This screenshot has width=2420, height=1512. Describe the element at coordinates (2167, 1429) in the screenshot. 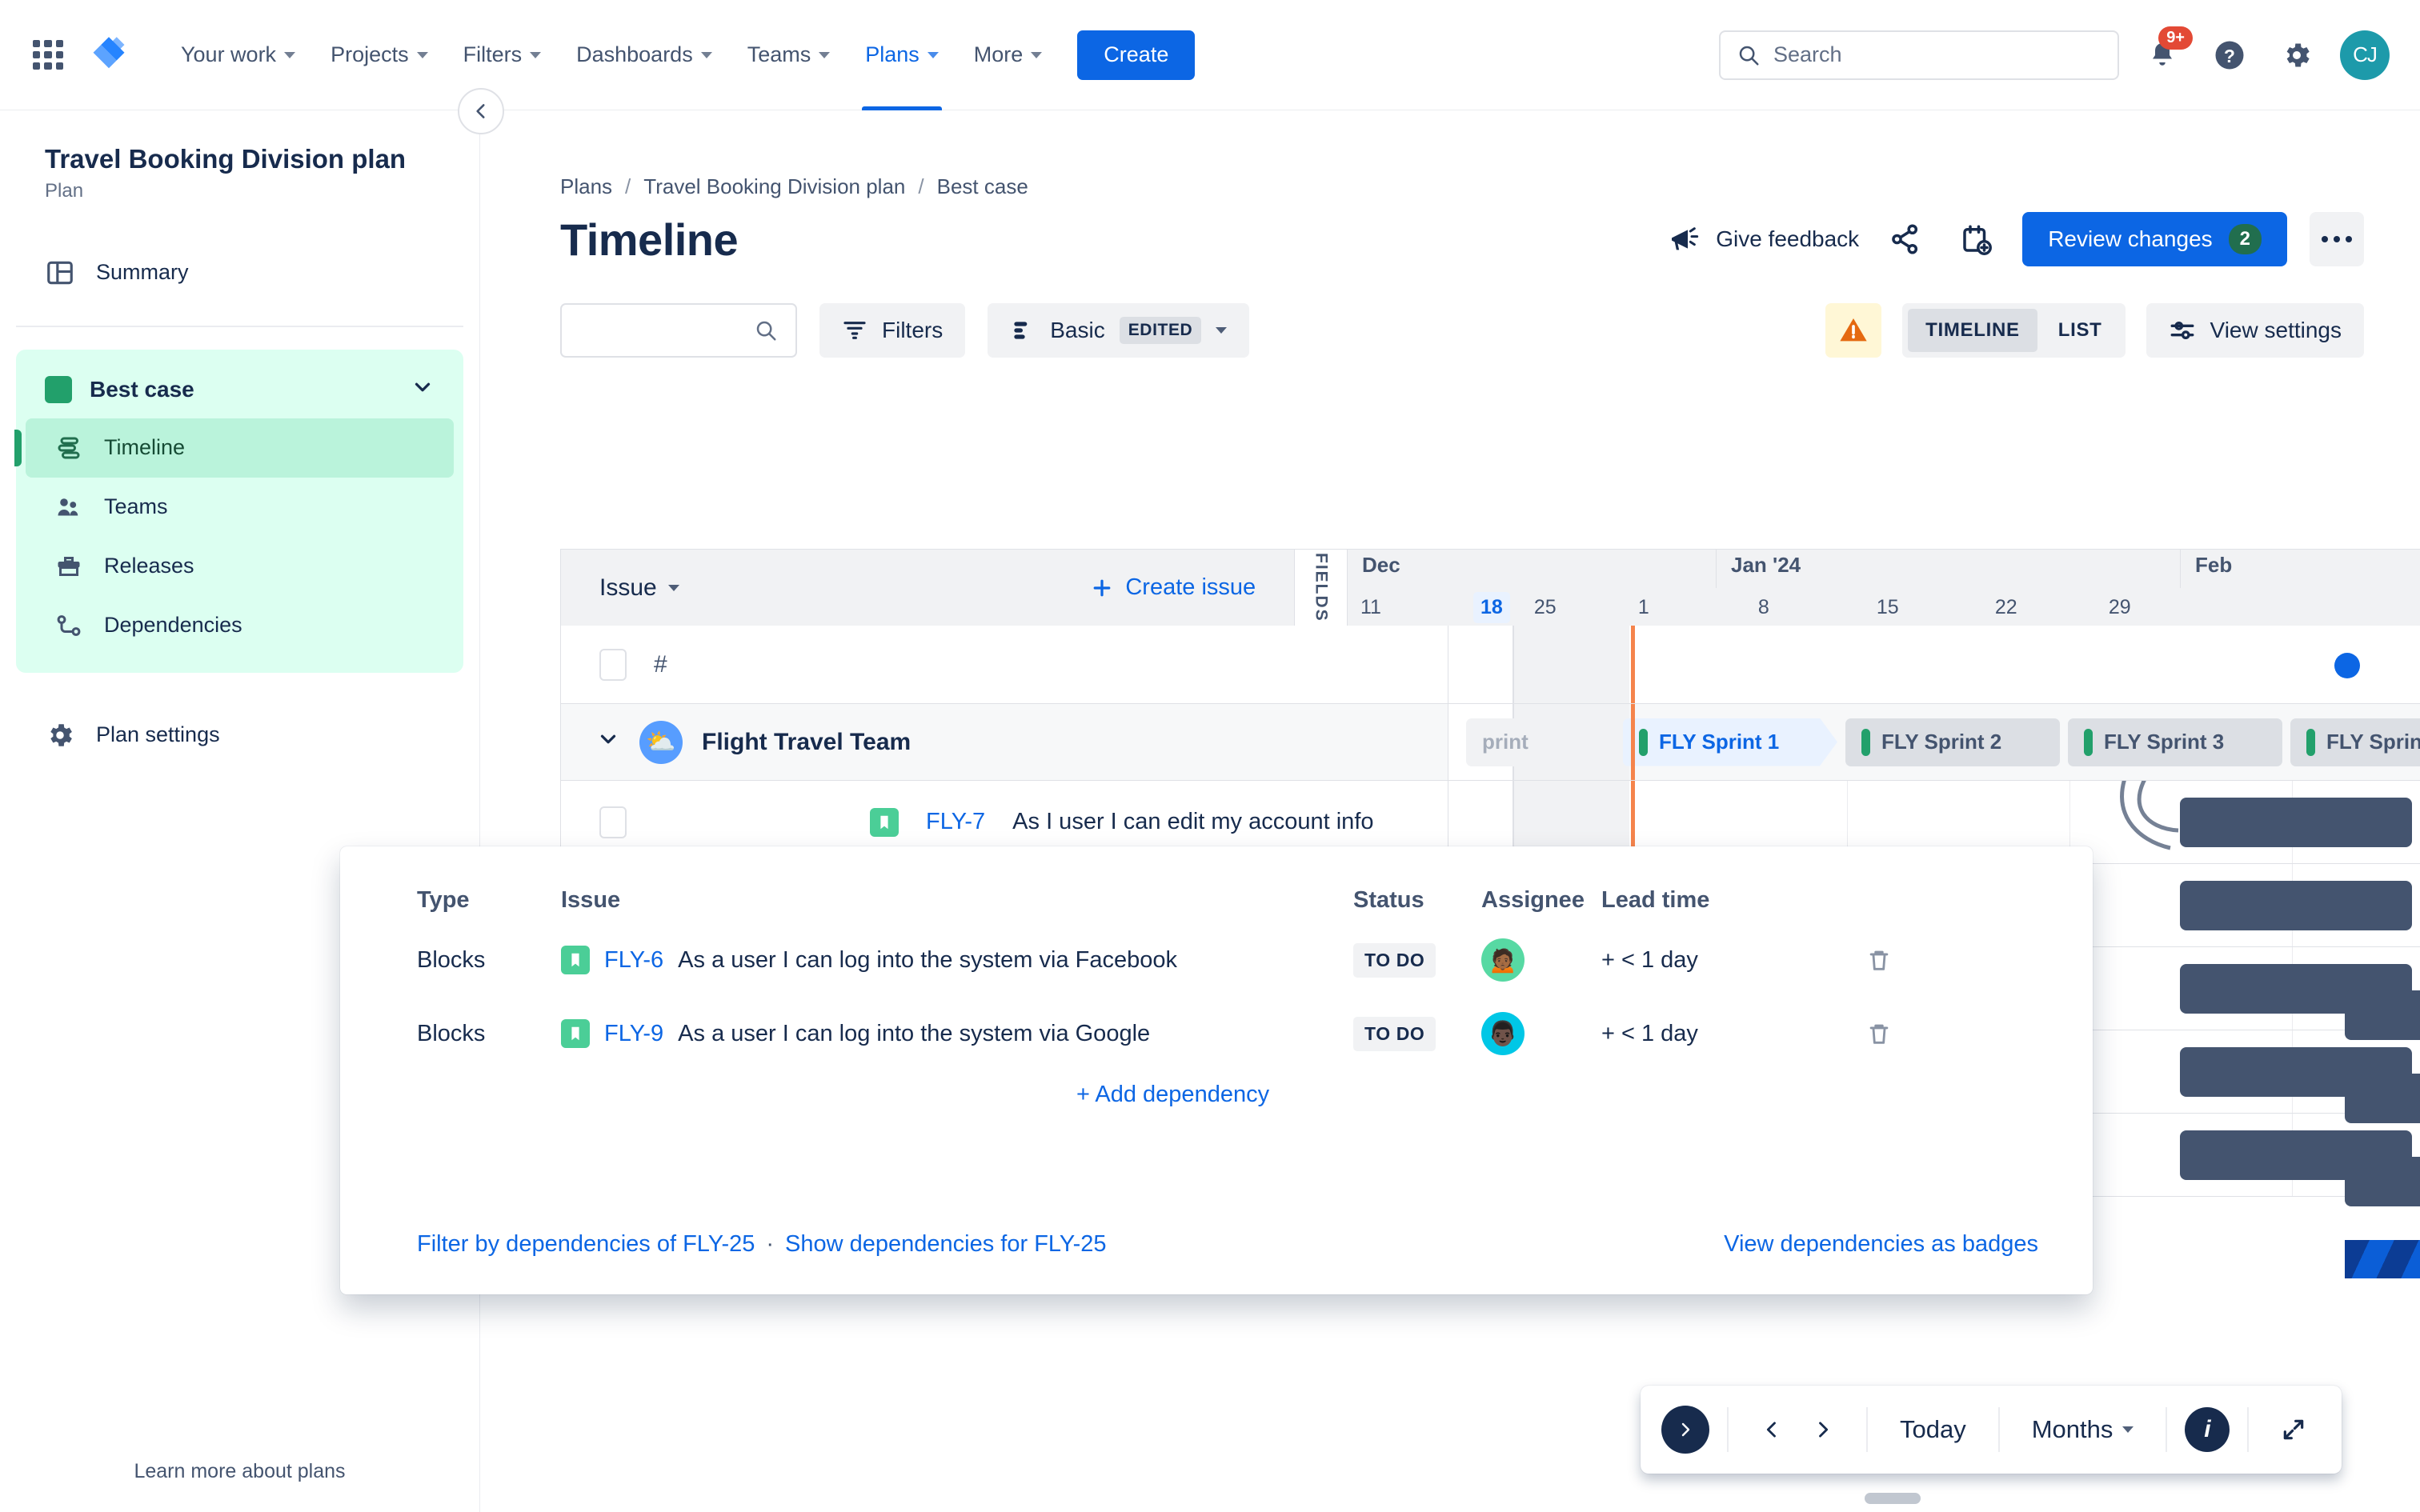

I see `divider` at that location.